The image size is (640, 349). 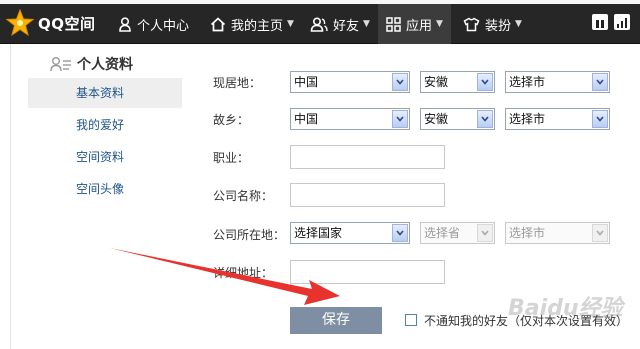 I want to click on nav-friends: 好友 ▼, so click(x=340, y=24).